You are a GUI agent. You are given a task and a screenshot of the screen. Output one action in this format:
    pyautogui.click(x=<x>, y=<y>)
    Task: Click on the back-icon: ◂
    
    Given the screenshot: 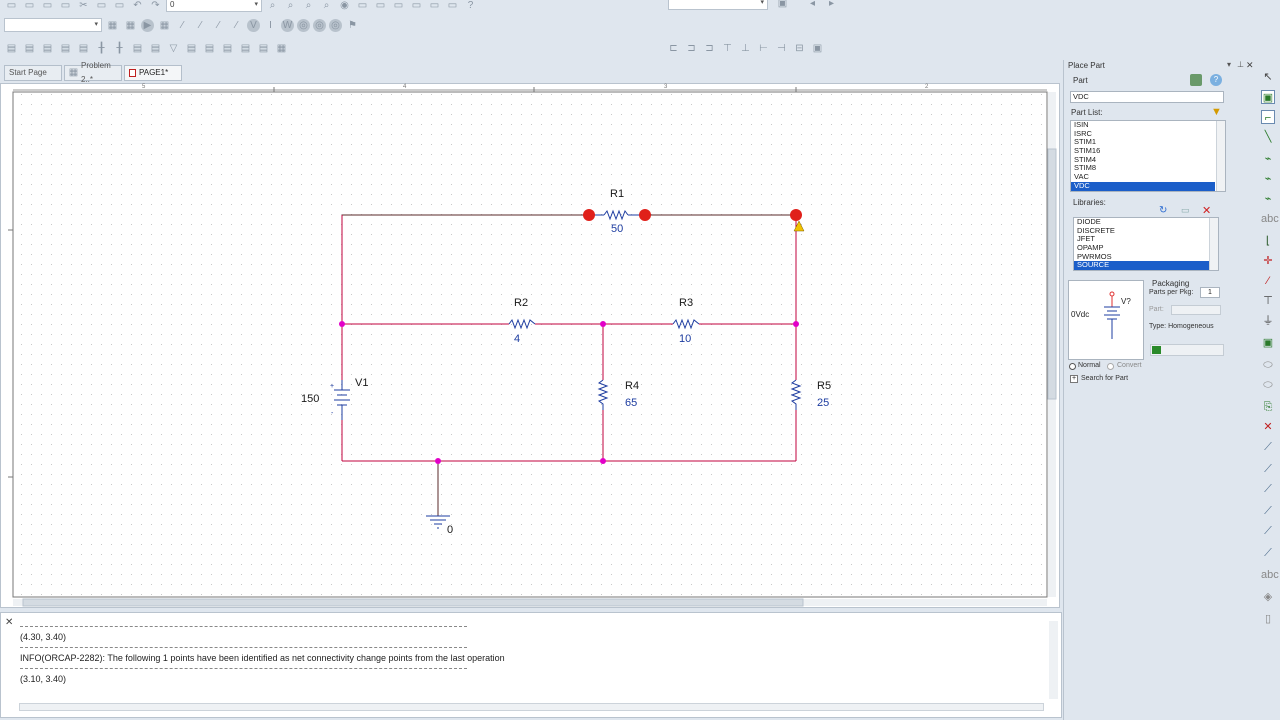 What is the action you would take?
    pyautogui.click(x=812, y=5)
    